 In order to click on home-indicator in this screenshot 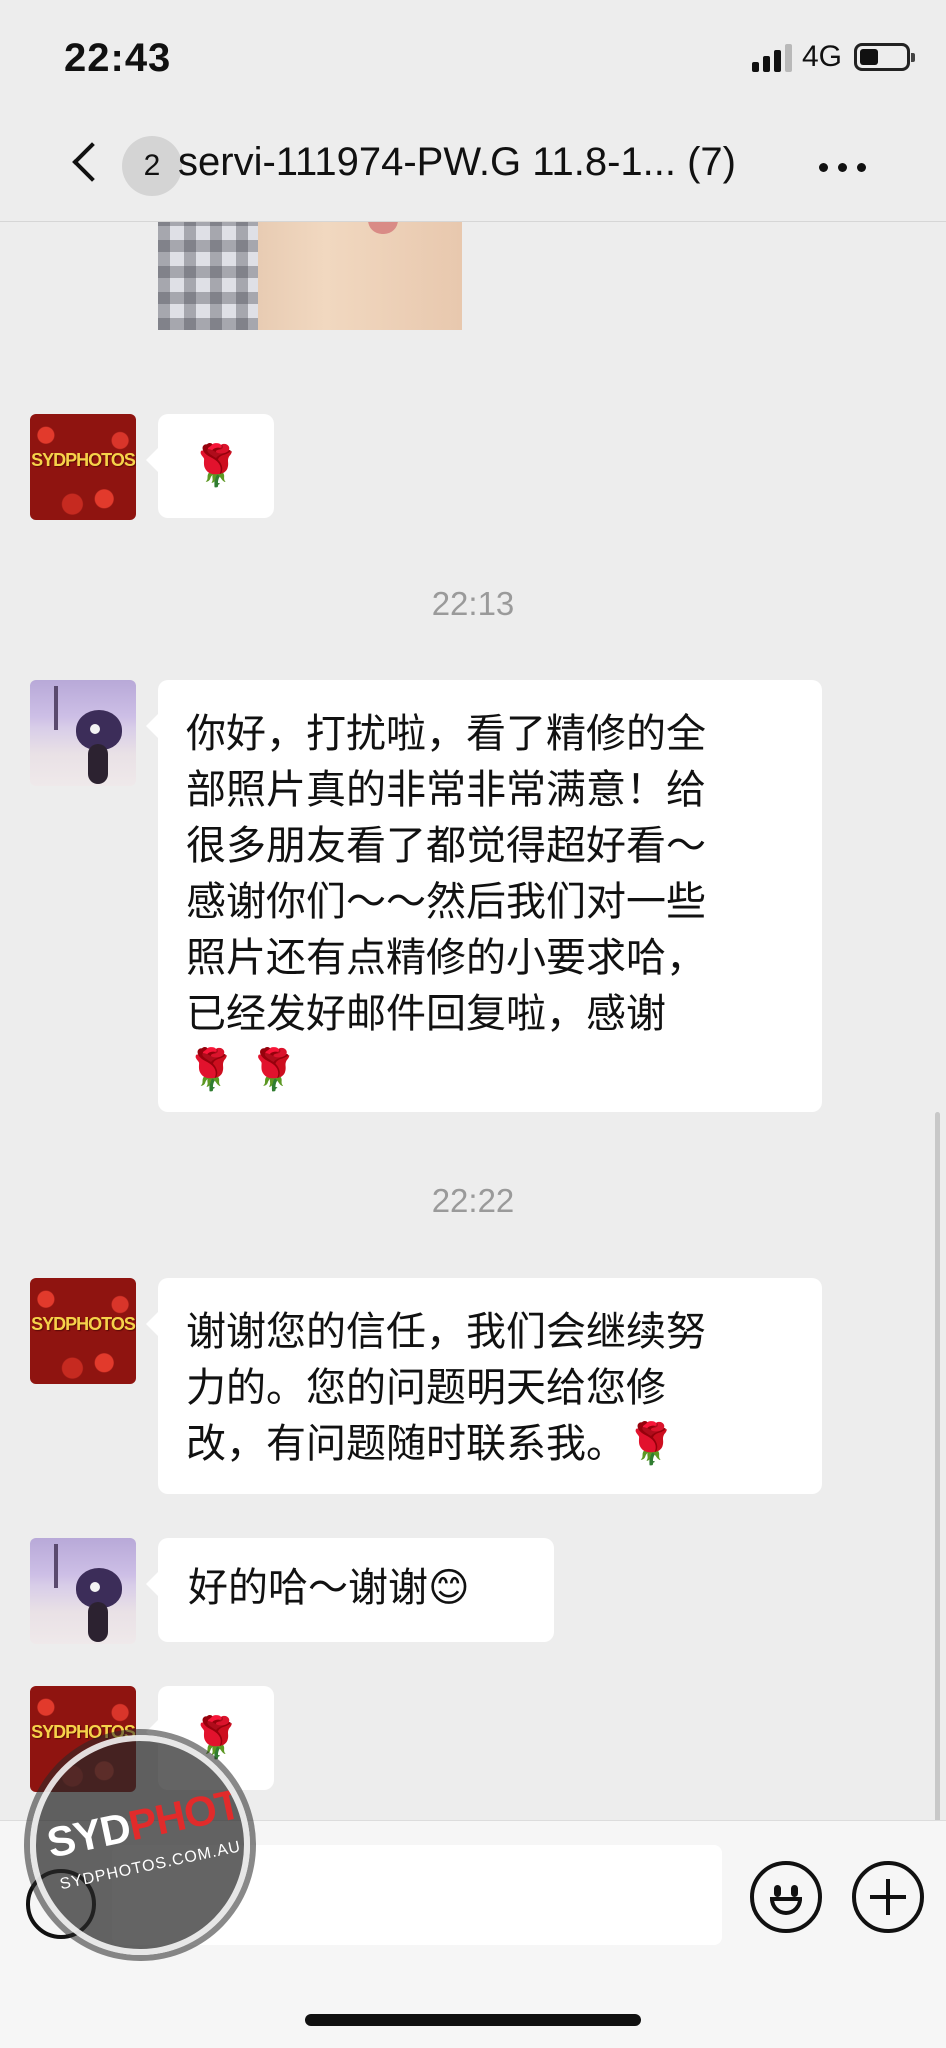, I will do `click(473, 2020)`.